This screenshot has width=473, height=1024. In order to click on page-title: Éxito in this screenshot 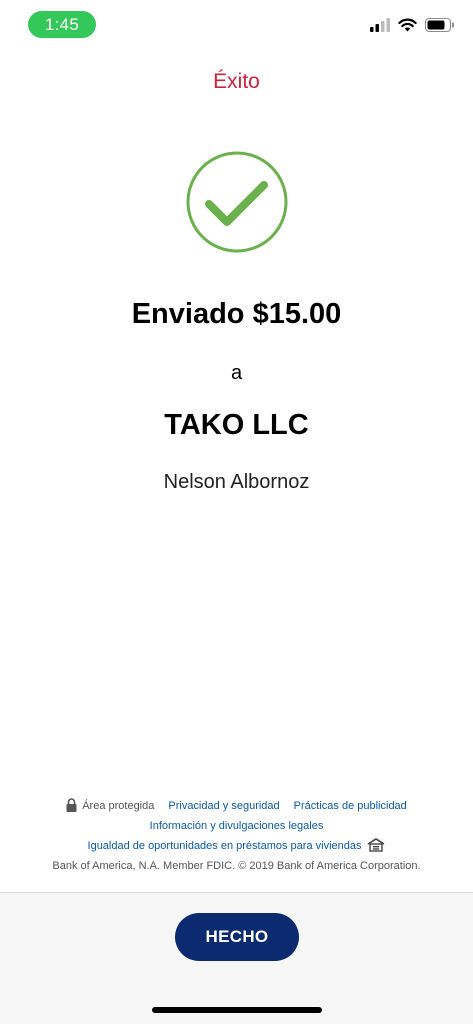, I will do `click(236, 81)`.